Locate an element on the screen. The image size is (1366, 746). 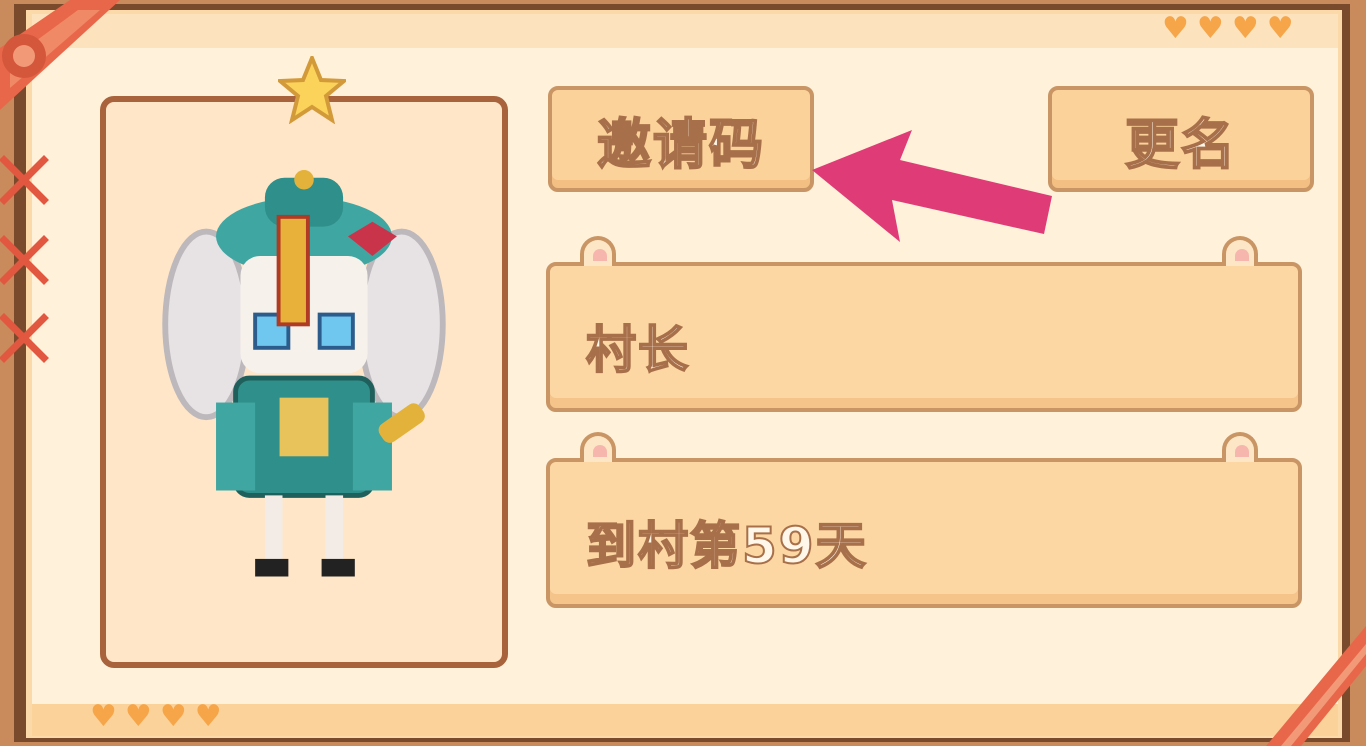
arrow-pointer-icon is located at coordinates (932, 186).